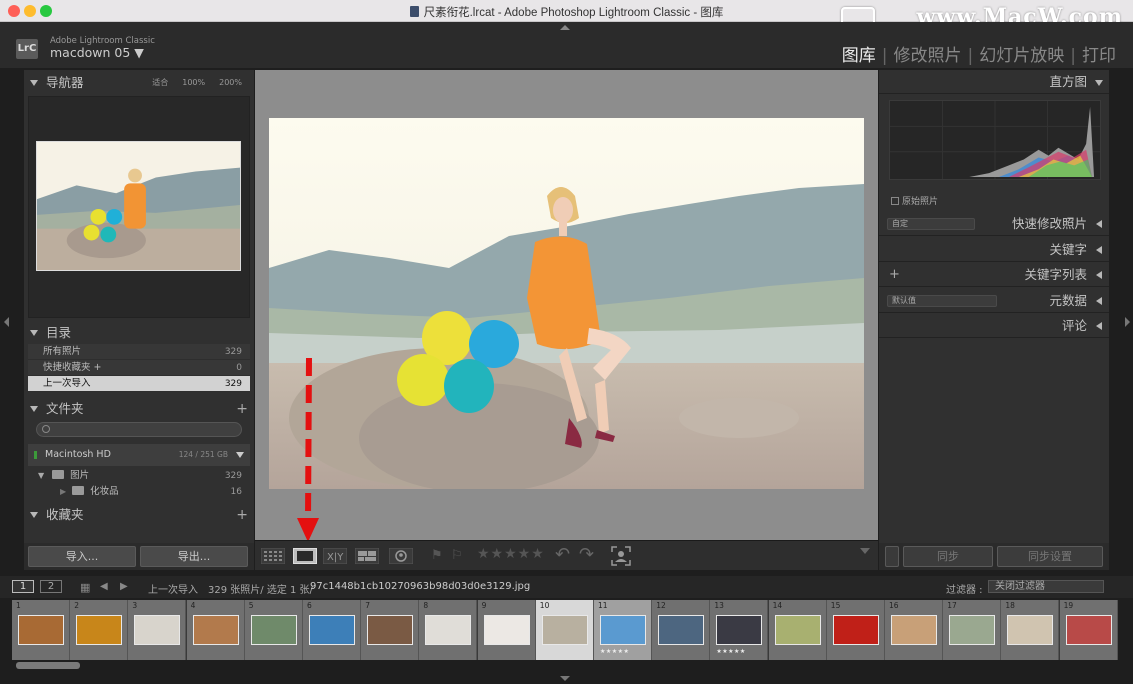 Image resolution: width=1133 pixels, height=684 pixels. What do you see at coordinates (139, 352) in the screenshot?
I see `catalog-item-all-photos: 所有照片 329` at bounding box center [139, 352].